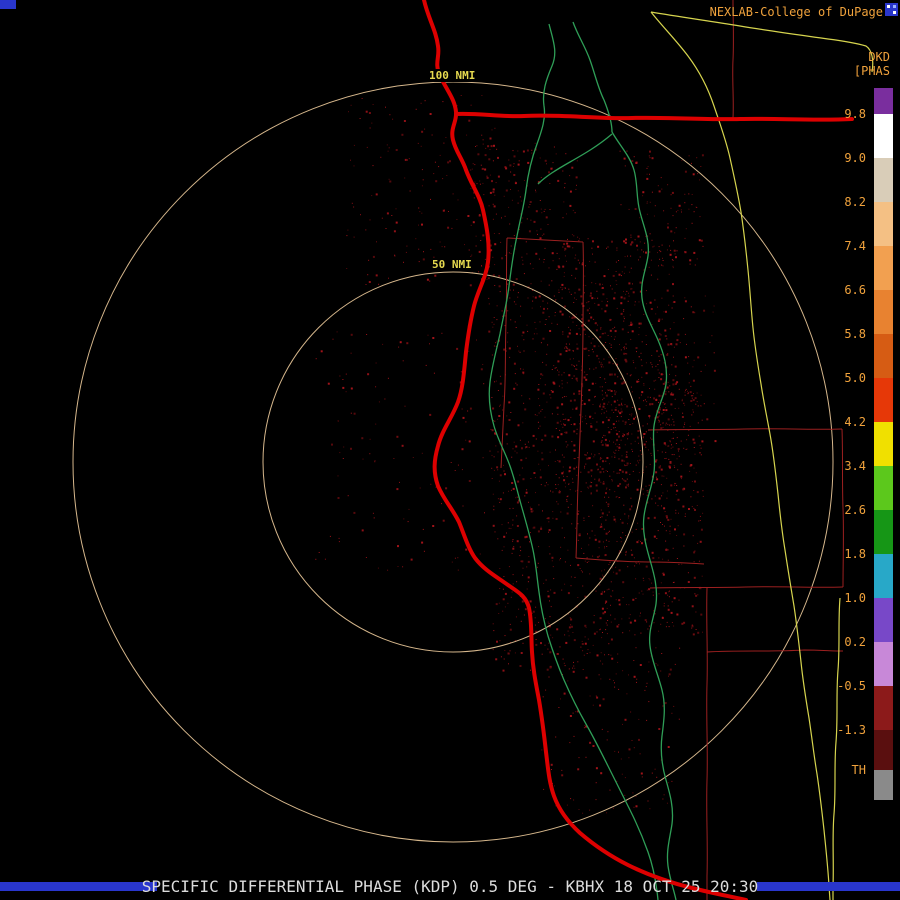  Describe the element at coordinates (891, 9) in the screenshot. I see `cod-logo-icon` at that location.